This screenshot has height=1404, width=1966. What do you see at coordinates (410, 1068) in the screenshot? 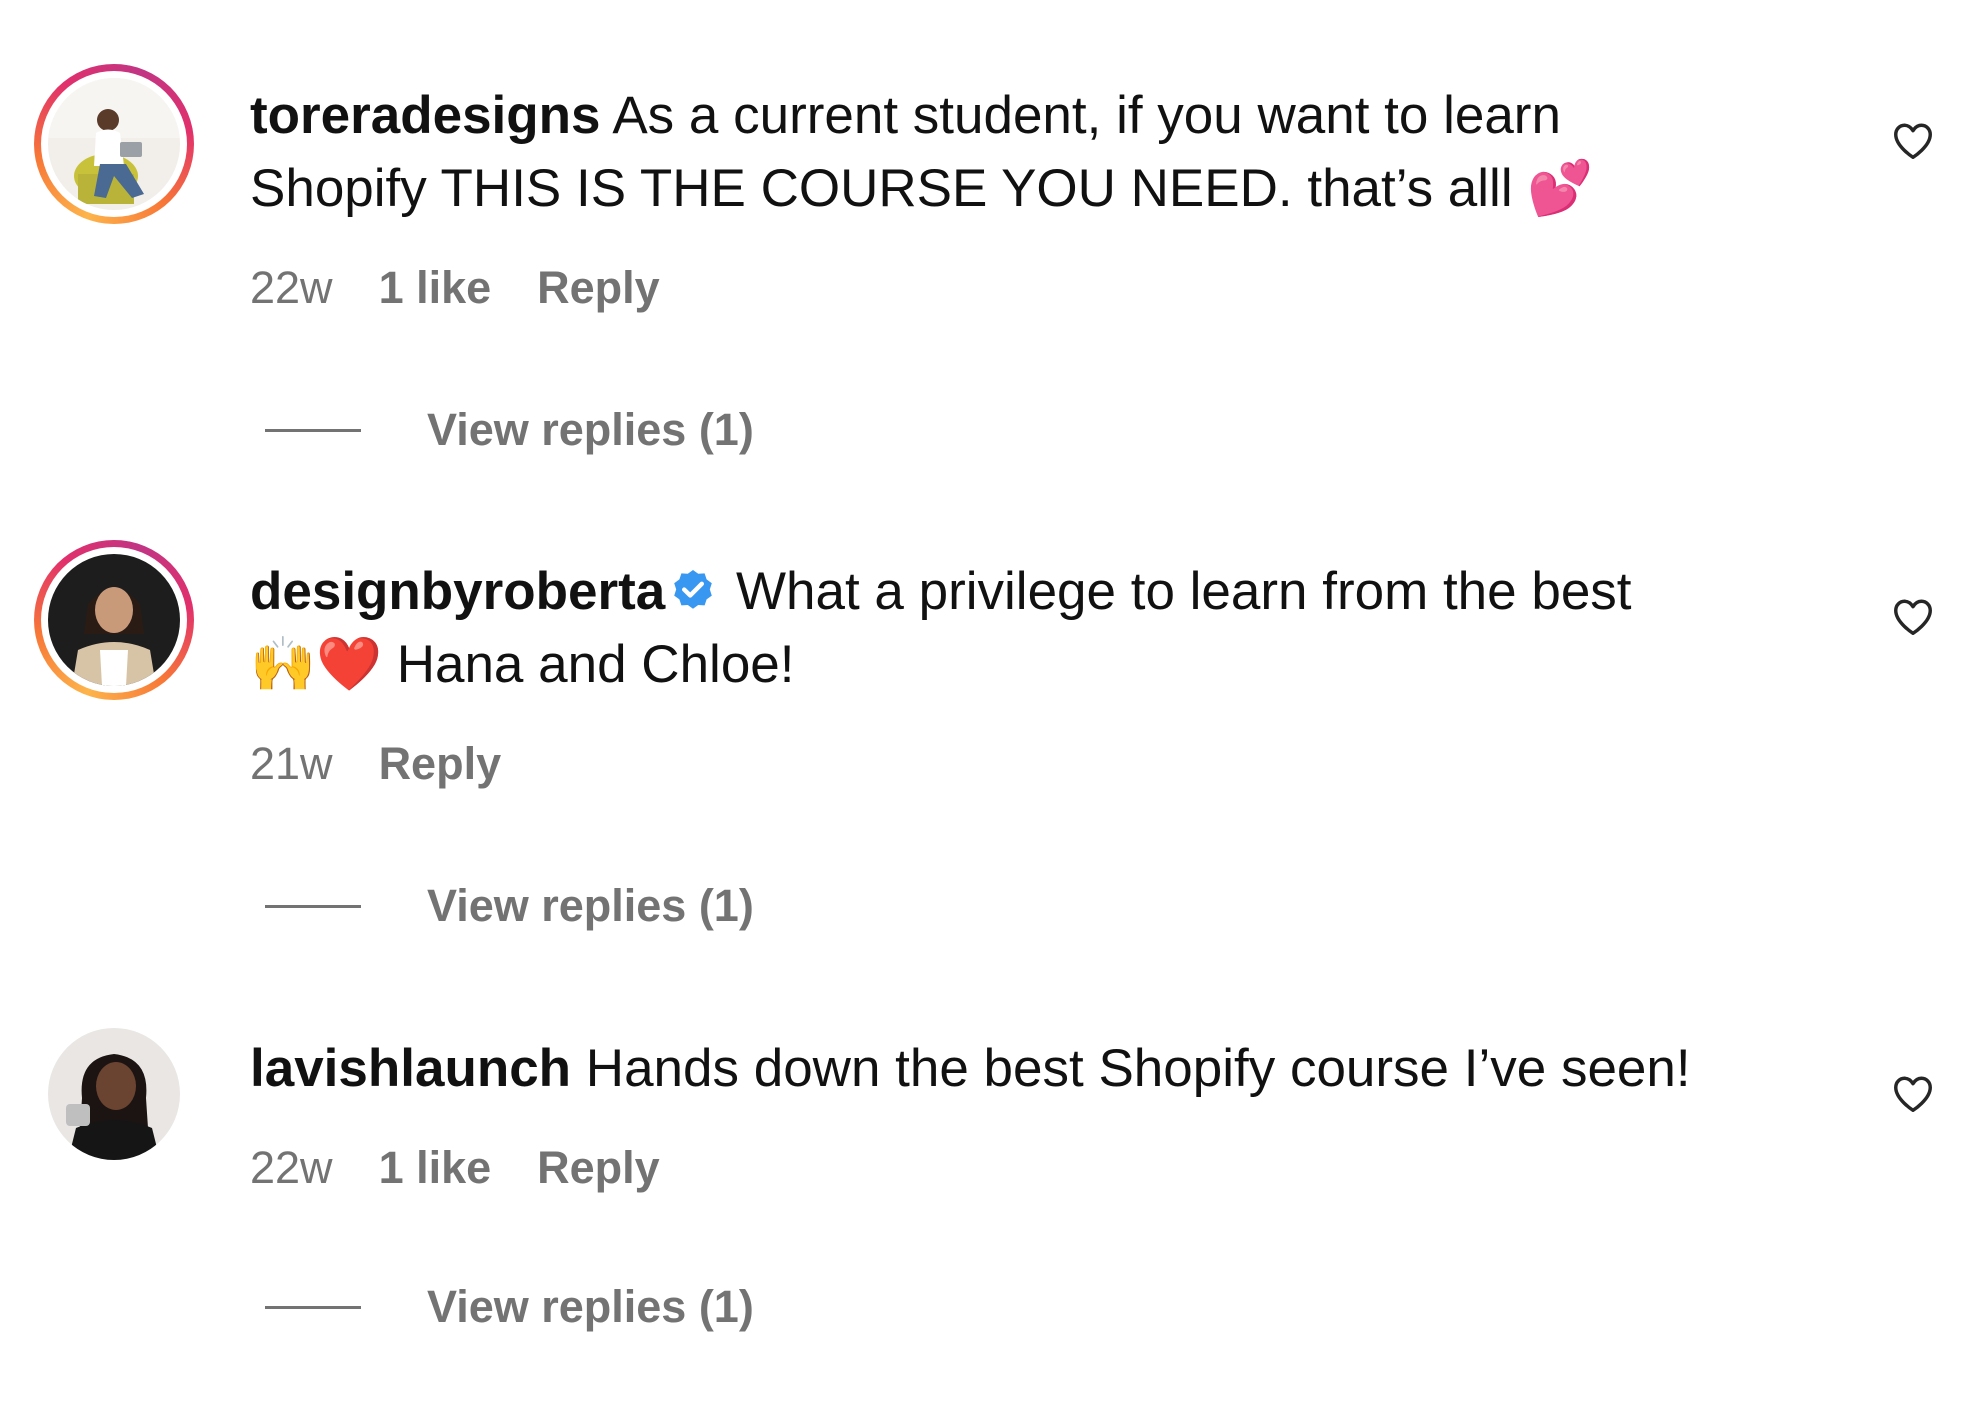
I see `comment-username: lavishlaunch` at bounding box center [410, 1068].